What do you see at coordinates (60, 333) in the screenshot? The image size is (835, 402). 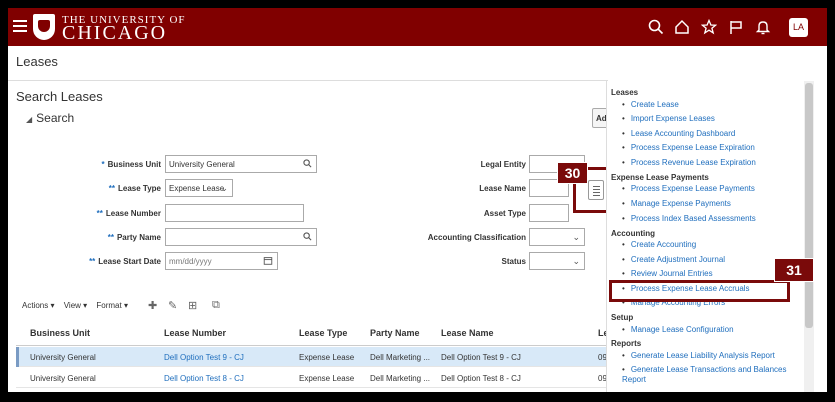 I see `column-header: Business Unit` at bounding box center [60, 333].